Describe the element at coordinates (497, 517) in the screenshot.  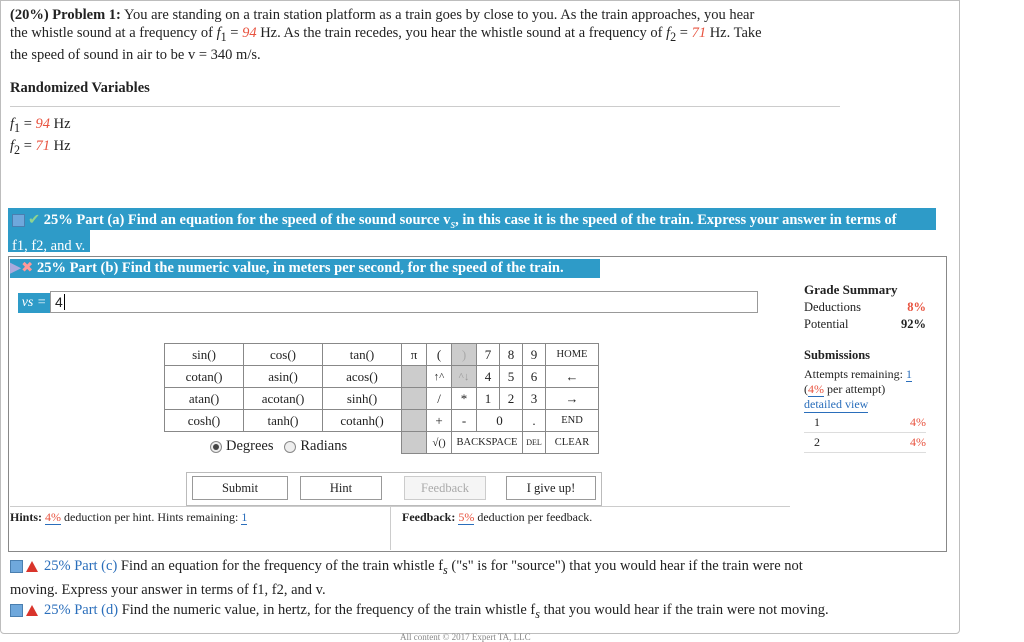
I see `feedback-info: Feedback: 5% deduction per feedback.` at that location.